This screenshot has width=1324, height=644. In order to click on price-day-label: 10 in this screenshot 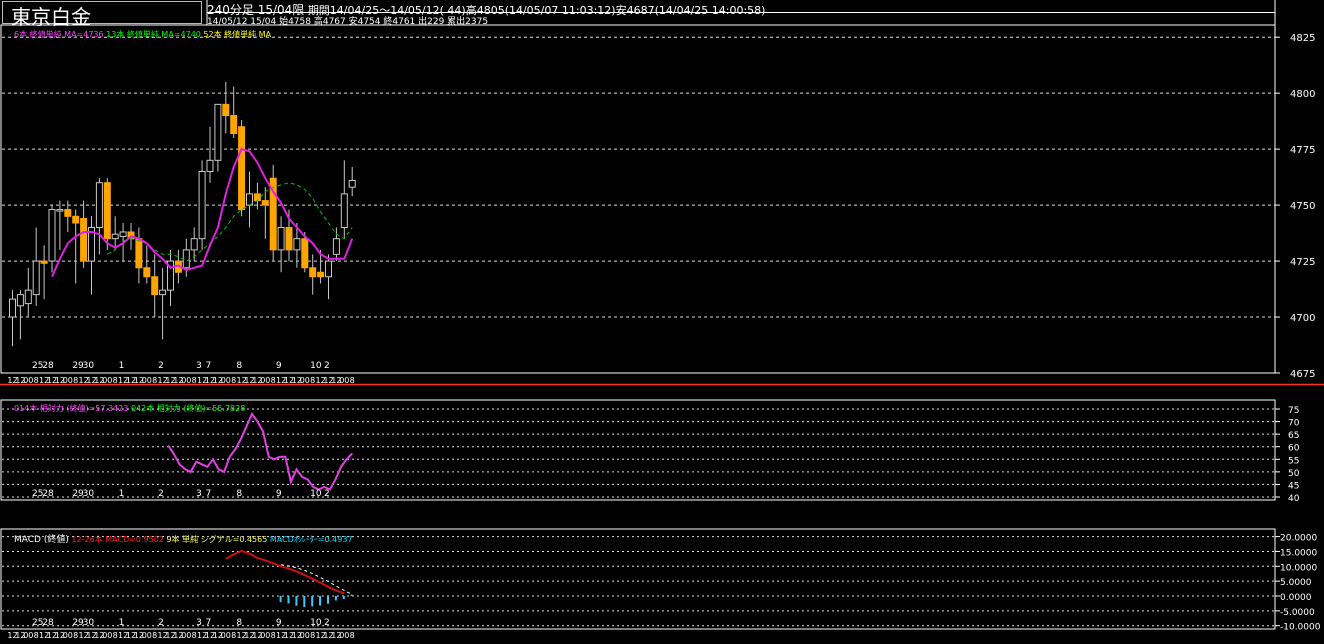, I will do `click(316, 366)`.